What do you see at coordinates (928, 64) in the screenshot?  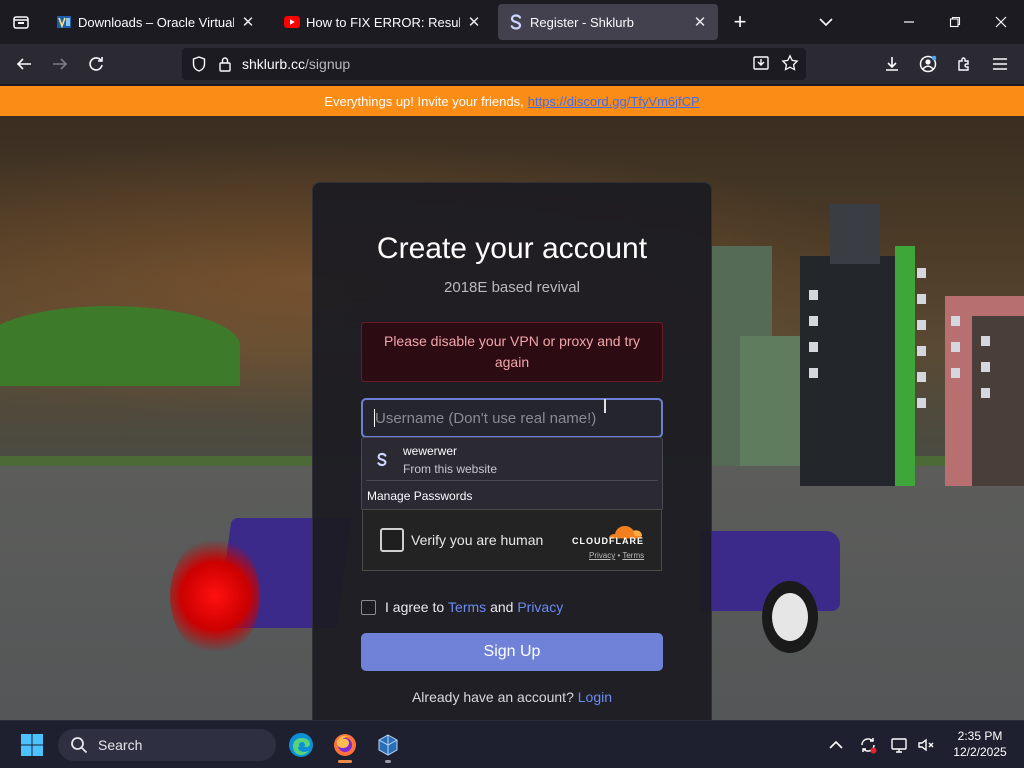 I see `account-avatar-icon` at bounding box center [928, 64].